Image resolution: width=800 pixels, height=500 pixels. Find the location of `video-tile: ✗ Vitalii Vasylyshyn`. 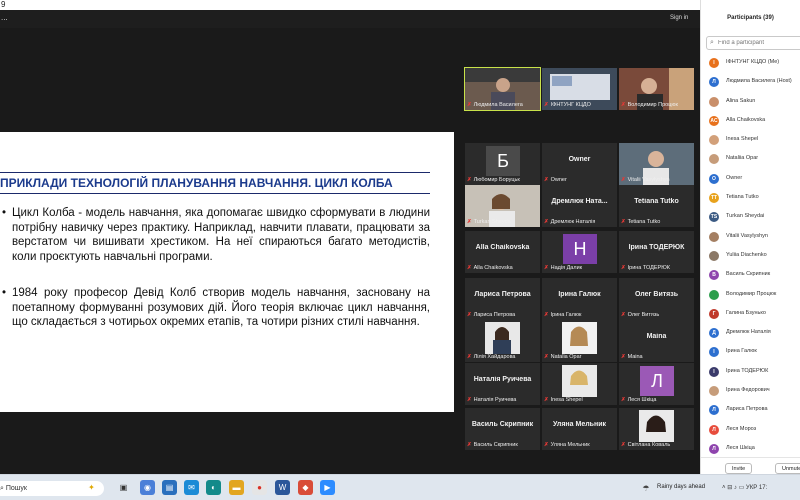

video-tile: ✗ Vitalii Vasylyshyn is located at coordinates (656, 164).